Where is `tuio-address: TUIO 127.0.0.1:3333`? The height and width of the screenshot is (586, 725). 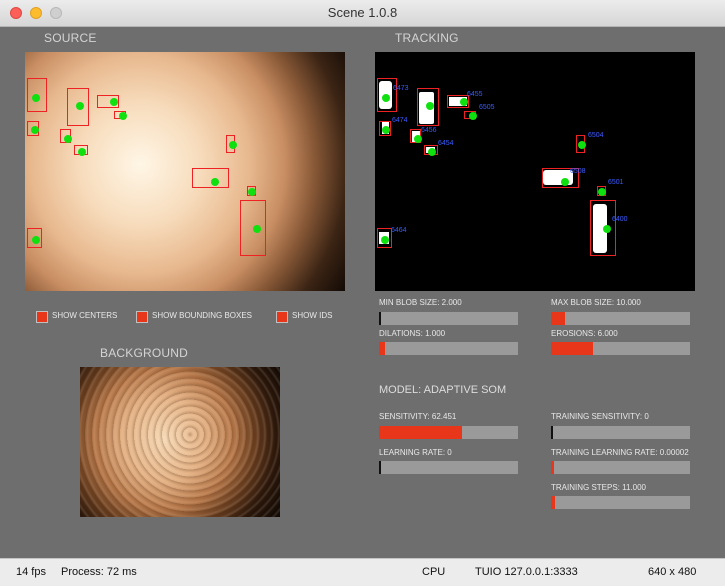 tuio-address: TUIO 127.0.0.1:3333 is located at coordinates (526, 572).